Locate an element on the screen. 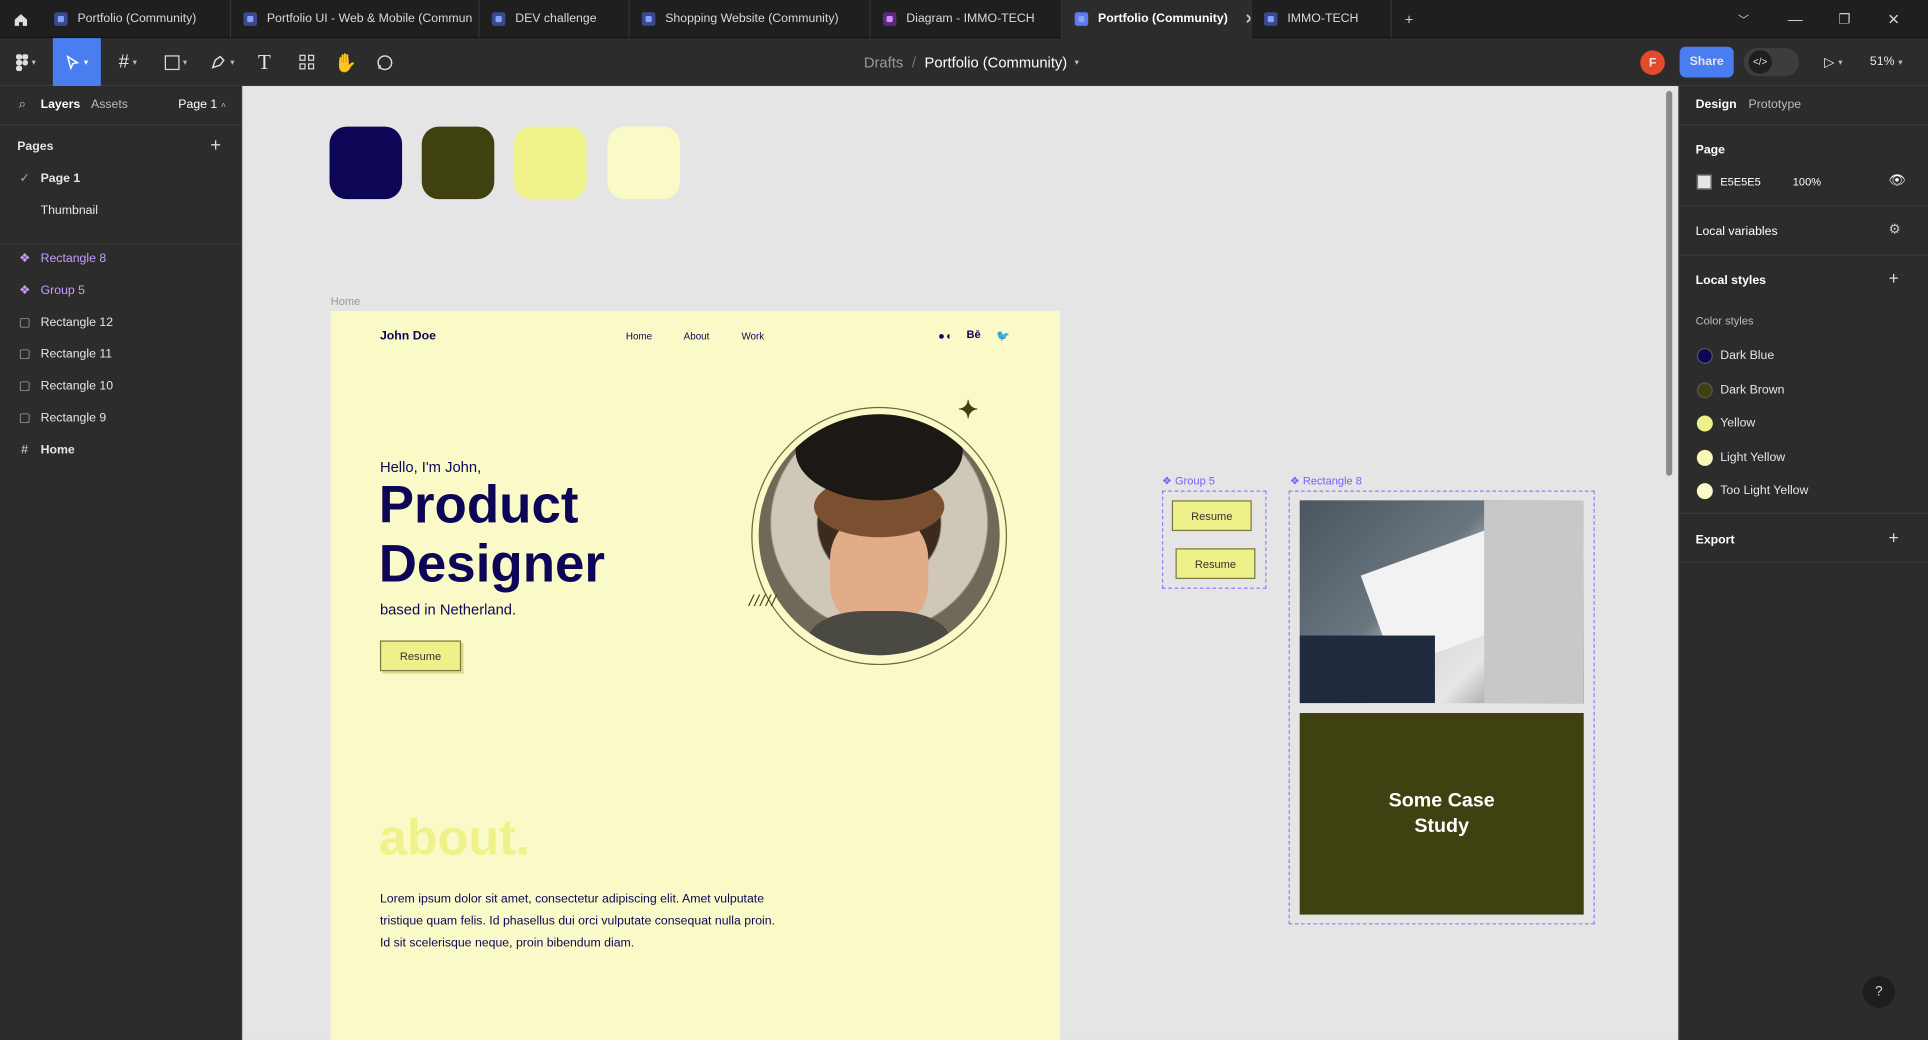 The height and width of the screenshot is (1040, 1928). tab-dev-challenge: DEV challenge is located at coordinates (555, 19).